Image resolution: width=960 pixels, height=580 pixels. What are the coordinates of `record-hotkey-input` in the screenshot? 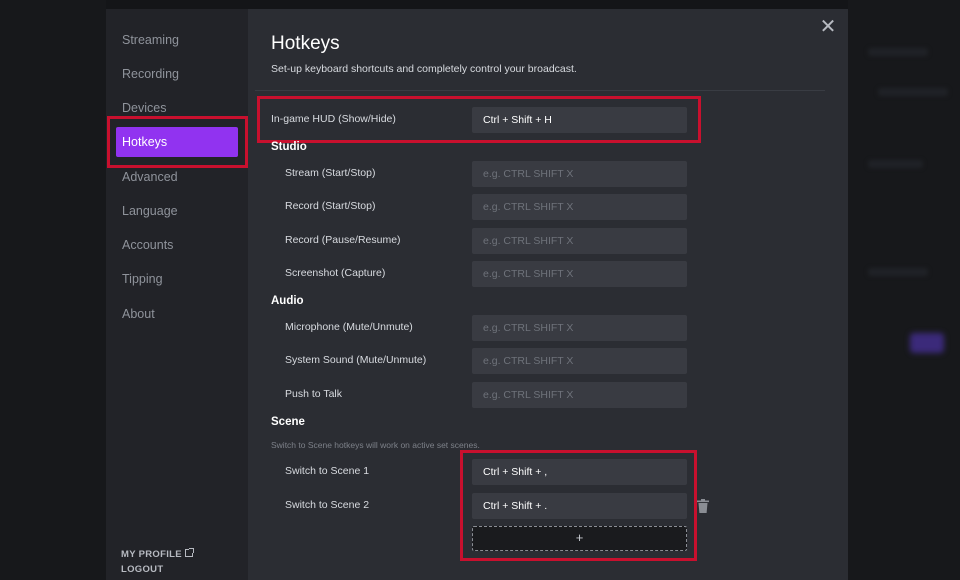 It's located at (579, 207).